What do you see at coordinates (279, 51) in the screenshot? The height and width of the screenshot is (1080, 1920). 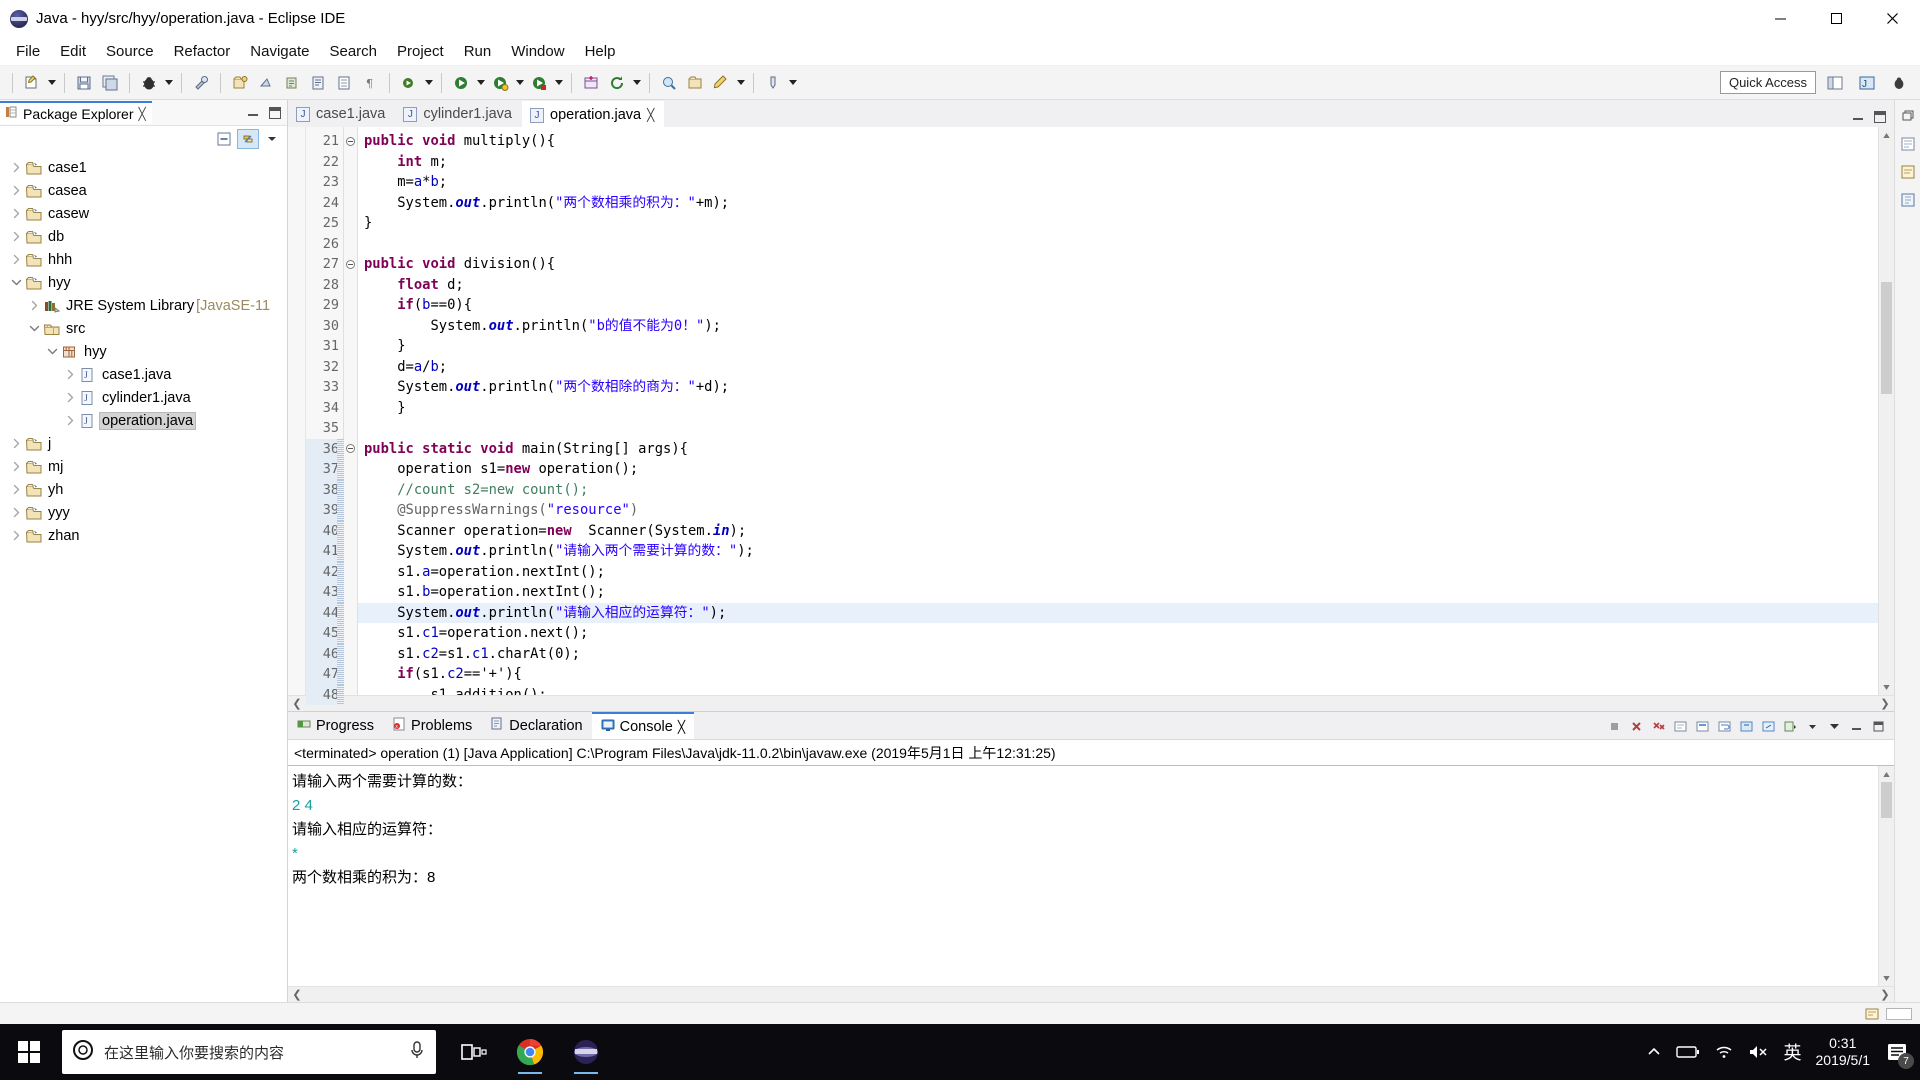 I see `menu-navigate: Navigate` at bounding box center [279, 51].